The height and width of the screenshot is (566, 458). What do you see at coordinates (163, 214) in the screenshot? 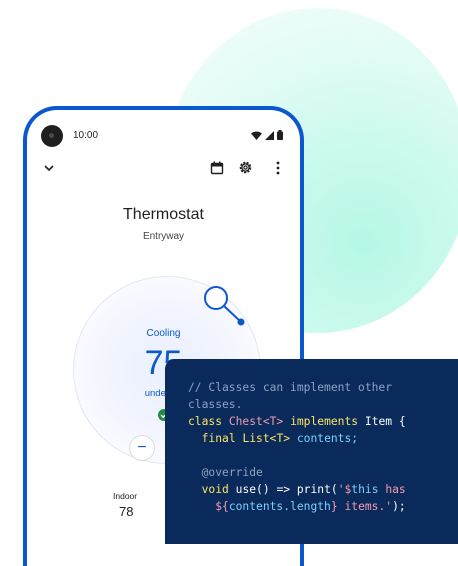
I see `page-title: Thermostat` at bounding box center [163, 214].